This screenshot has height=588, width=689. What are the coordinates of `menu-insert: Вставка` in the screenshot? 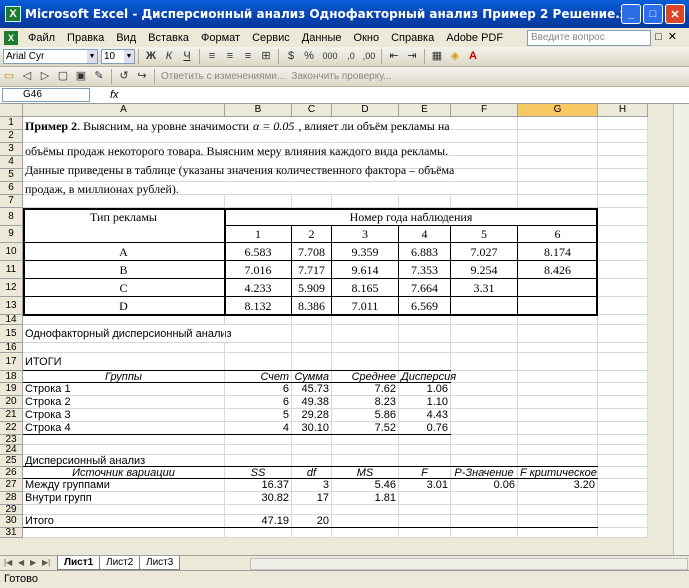 It's located at (168, 38).